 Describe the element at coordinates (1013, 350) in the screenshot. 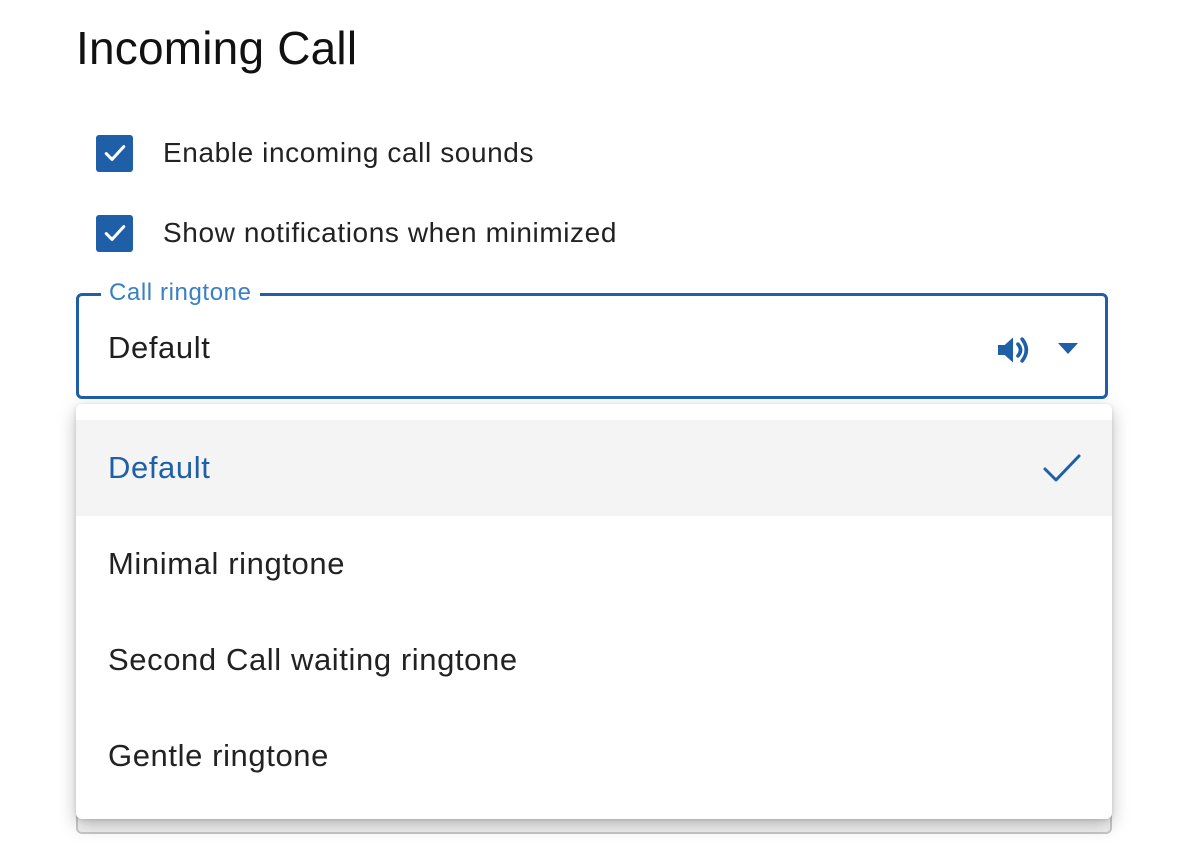

I see `speaker-icon` at that location.